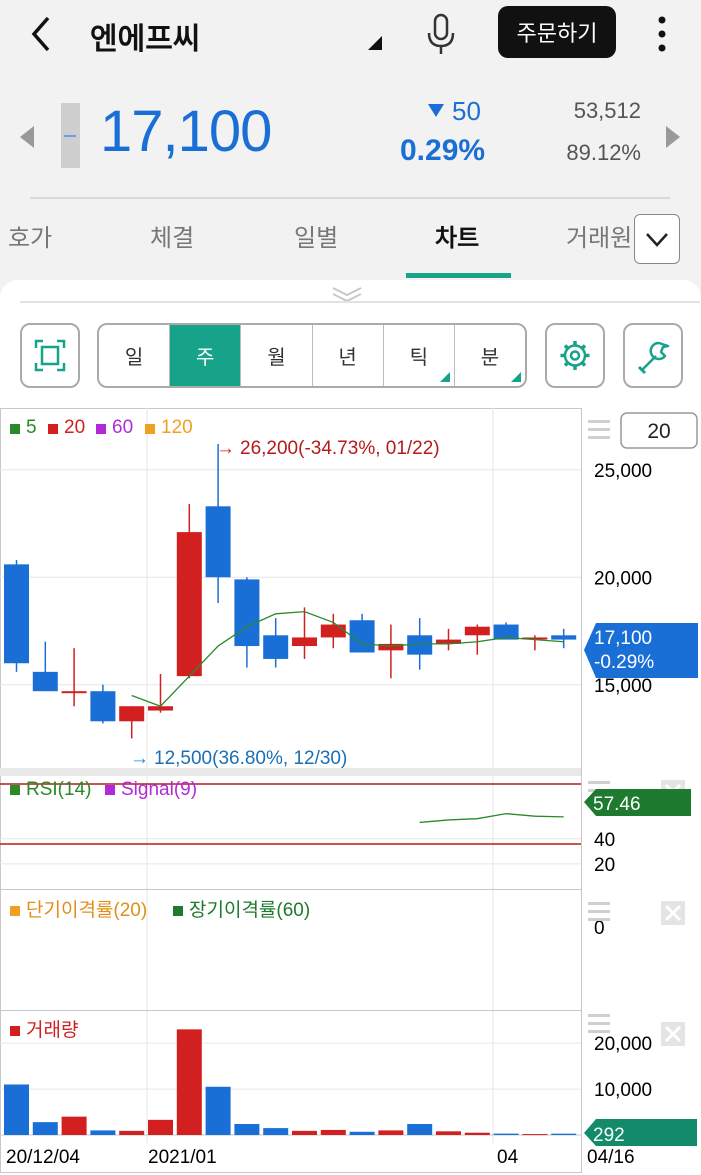  What do you see at coordinates (122, 427) in the screenshot?
I see `ma60-legend: 60` at bounding box center [122, 427].